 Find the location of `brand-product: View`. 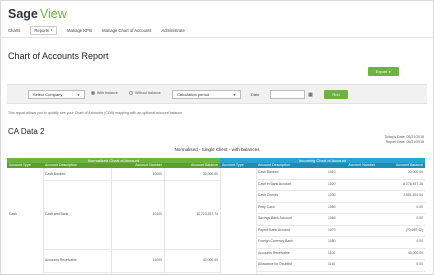

brand-product: View is located at coordinates (53, 14).